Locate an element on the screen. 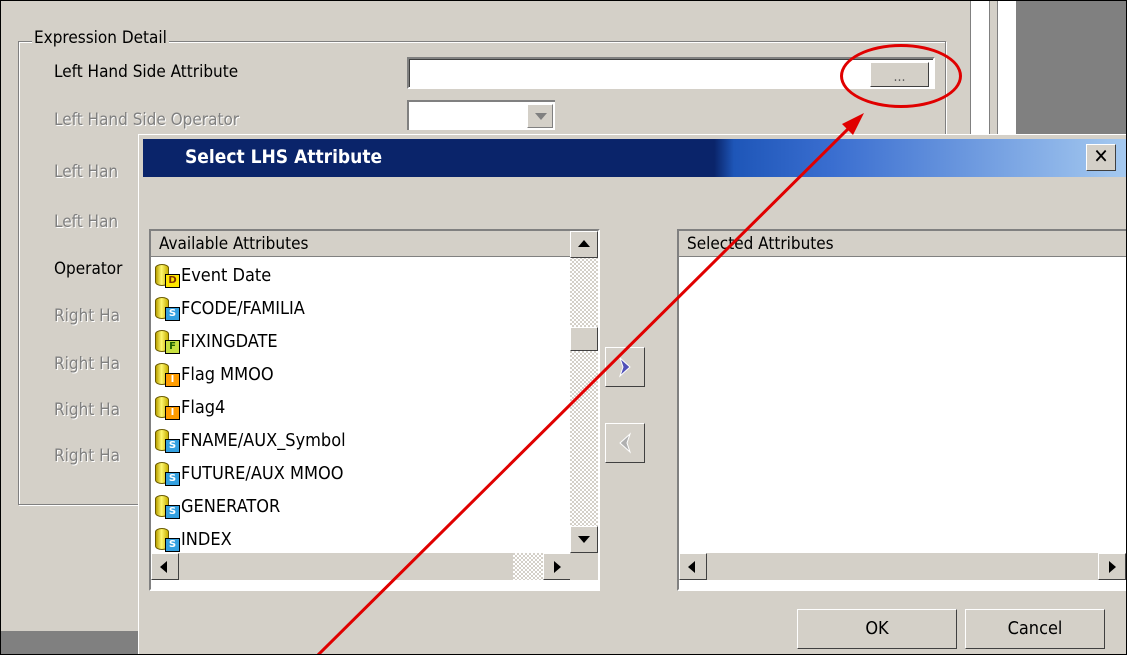  rhs-row2-label: Right Ha is located at coordinates (87, 364).